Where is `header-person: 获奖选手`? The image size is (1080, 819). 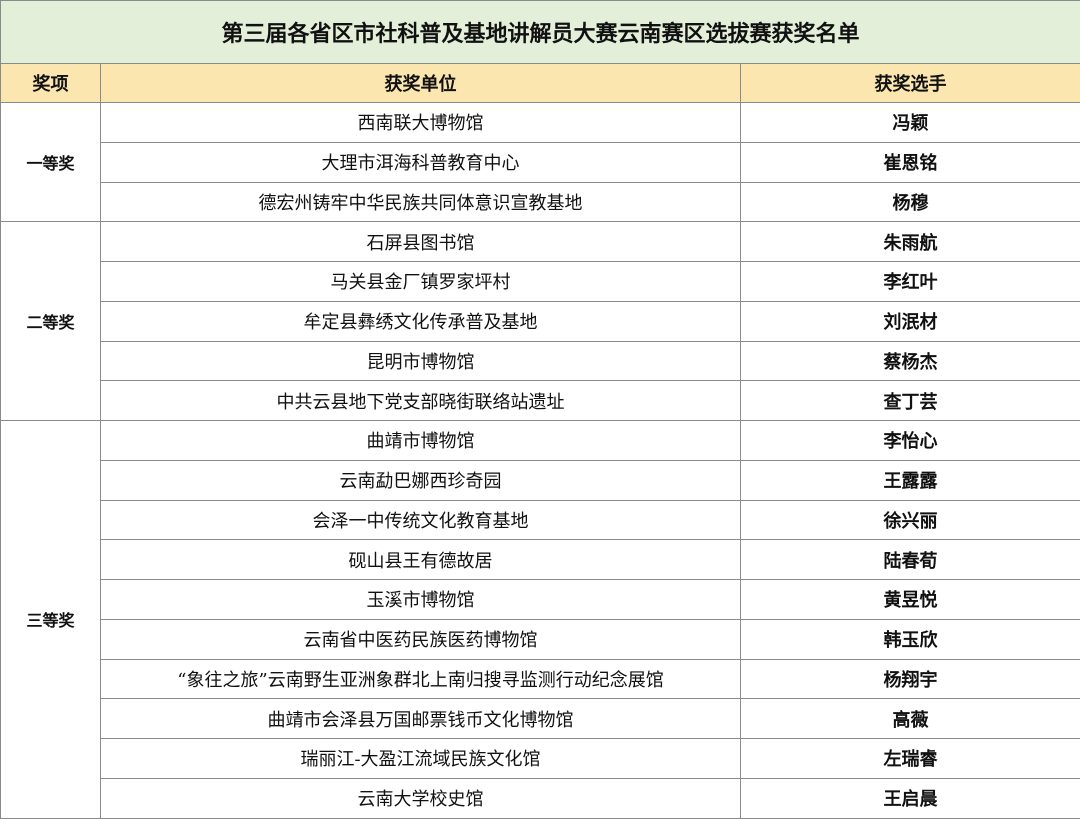
header-person: 获奖选手 is located at coordinates (910, 83).